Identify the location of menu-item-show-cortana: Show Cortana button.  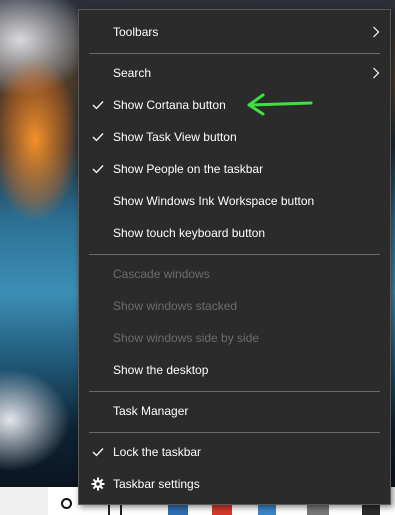
(234, 105).